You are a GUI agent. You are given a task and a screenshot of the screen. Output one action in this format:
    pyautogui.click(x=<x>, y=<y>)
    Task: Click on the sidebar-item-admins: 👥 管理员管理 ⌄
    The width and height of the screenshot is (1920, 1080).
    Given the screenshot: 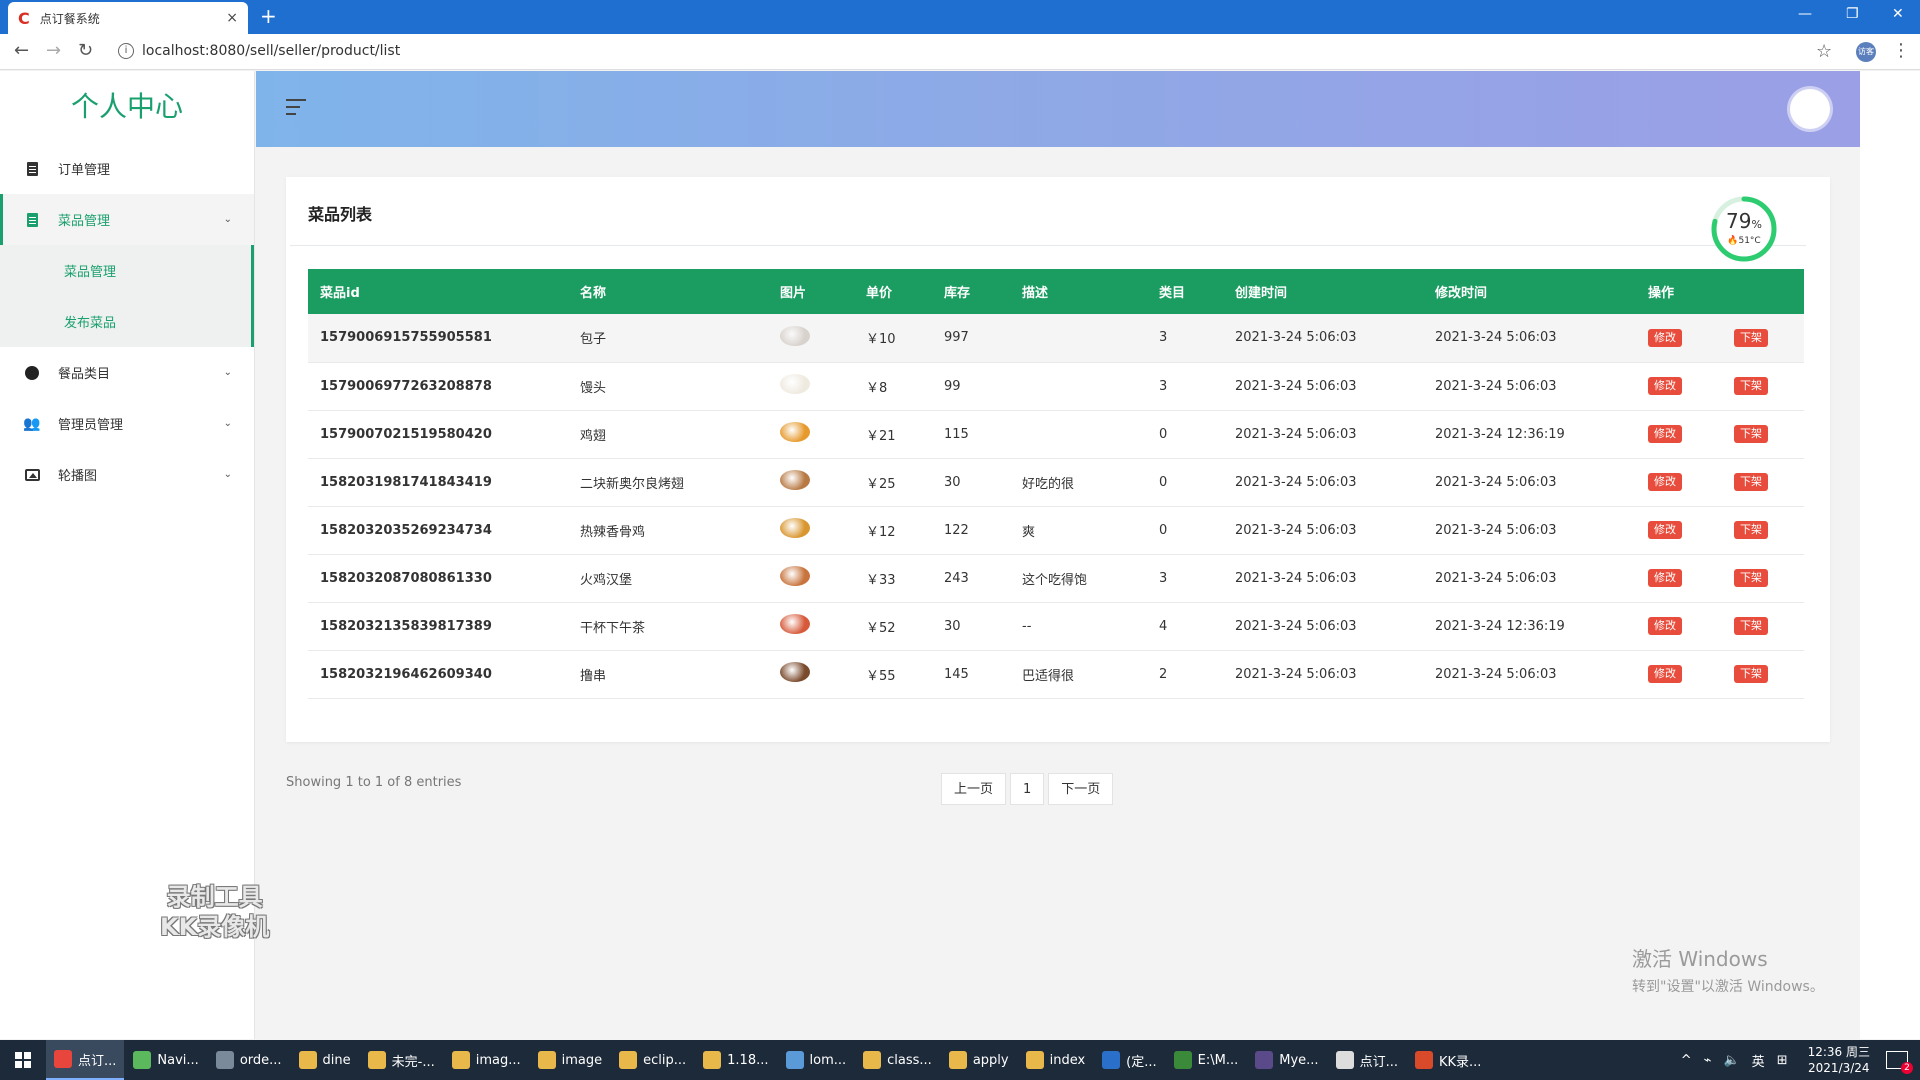 What is the action you would take?
    pyautogui.click(x=127, y=423)
    